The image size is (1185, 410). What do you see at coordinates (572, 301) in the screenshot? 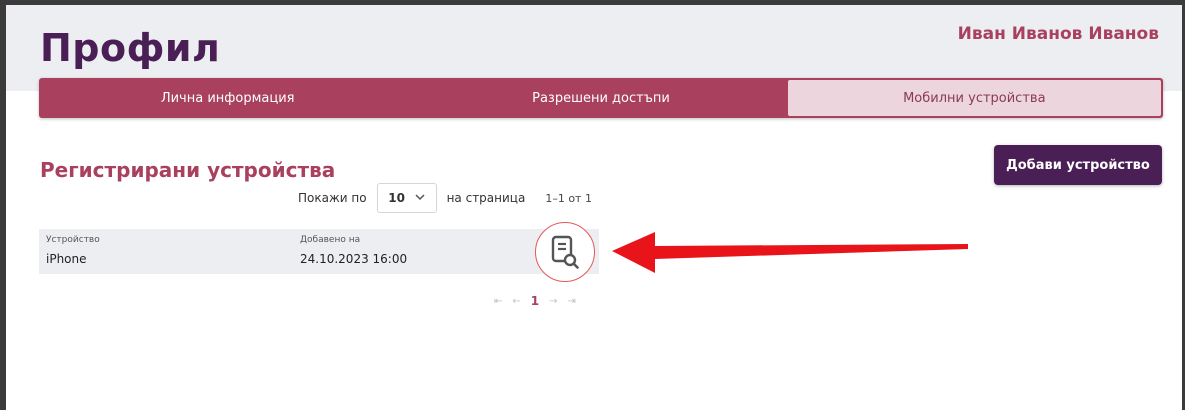
I see `last-page-icon: ⇥` at bounding box center [572, 301].